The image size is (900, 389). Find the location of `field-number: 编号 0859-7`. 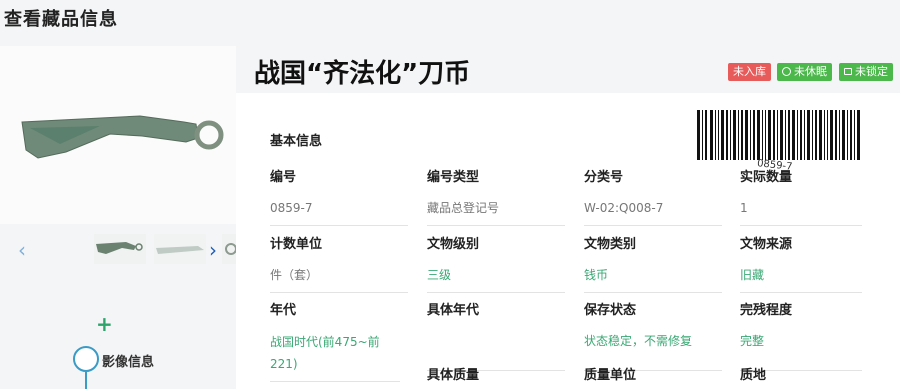

field-number: 编号 0859-7 is located at coordinates (339, 196).